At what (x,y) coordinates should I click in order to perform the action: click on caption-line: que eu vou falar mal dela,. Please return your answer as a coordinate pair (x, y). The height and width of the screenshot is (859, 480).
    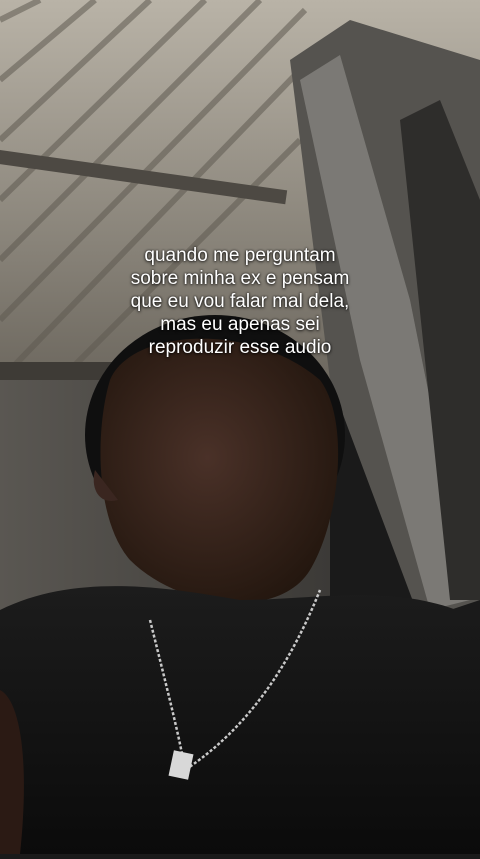
    Looking at the image, I should click on (240, 301).